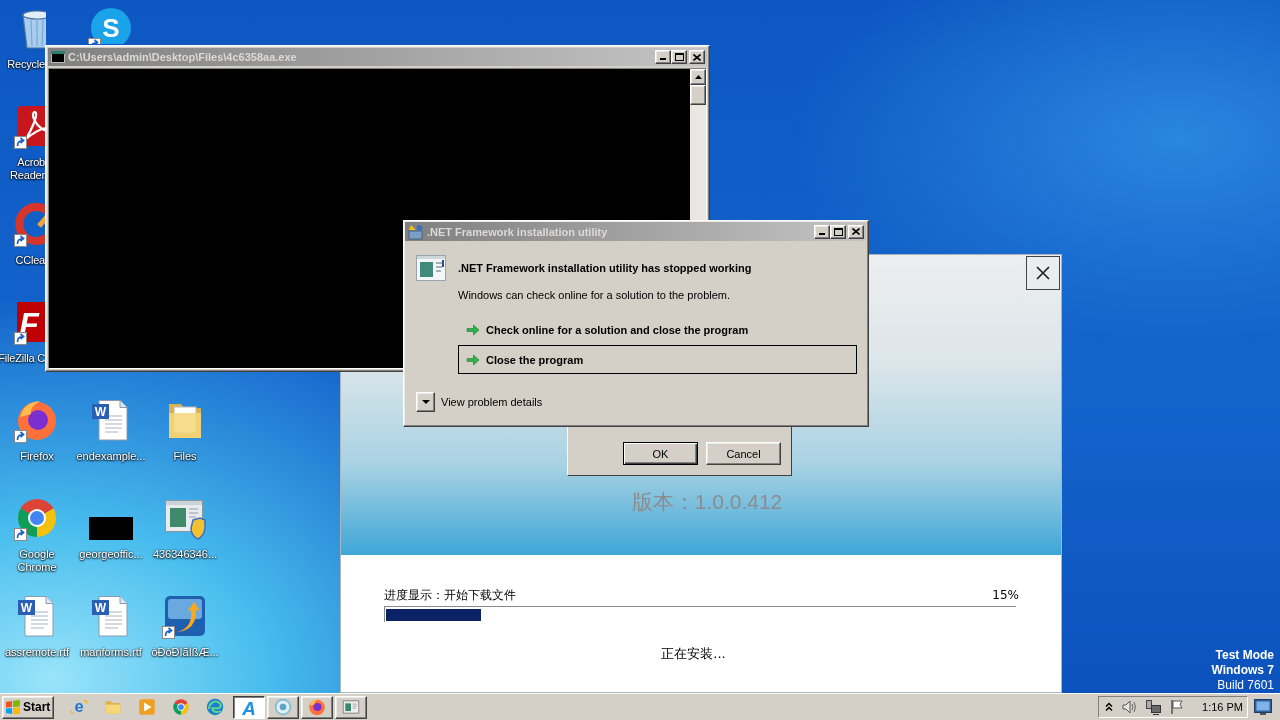 The width and height of the screenshot is (1280, 720). Describe the element at coordinates (605, 268) in the screenshot. I see `dialog-heading: .NET Framework installation utility has stopped working` at that location.